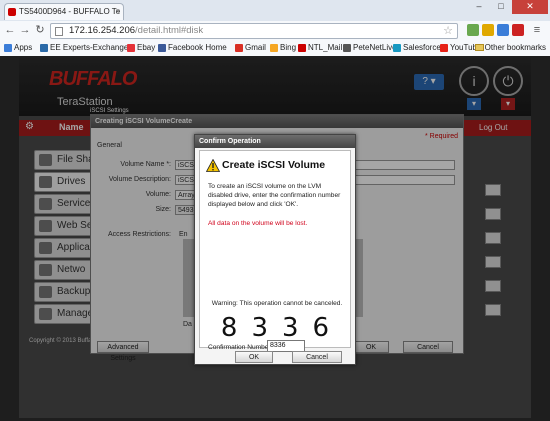  What do you see at coordinates (169, 30) in the screenshot?
I see `url-path: /detail.html#disk` at bounding box center [169, 30].